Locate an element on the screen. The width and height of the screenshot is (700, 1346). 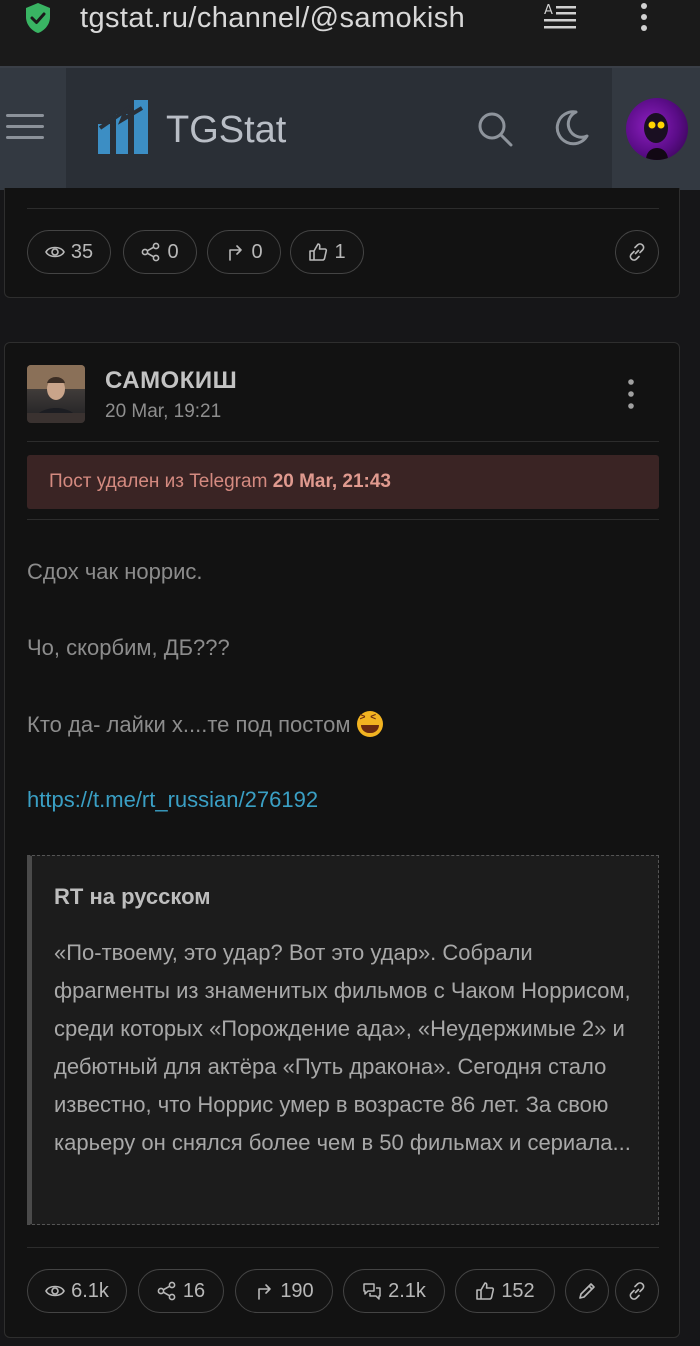
views-count: 6.1k is located at coordinates (90, 1290).